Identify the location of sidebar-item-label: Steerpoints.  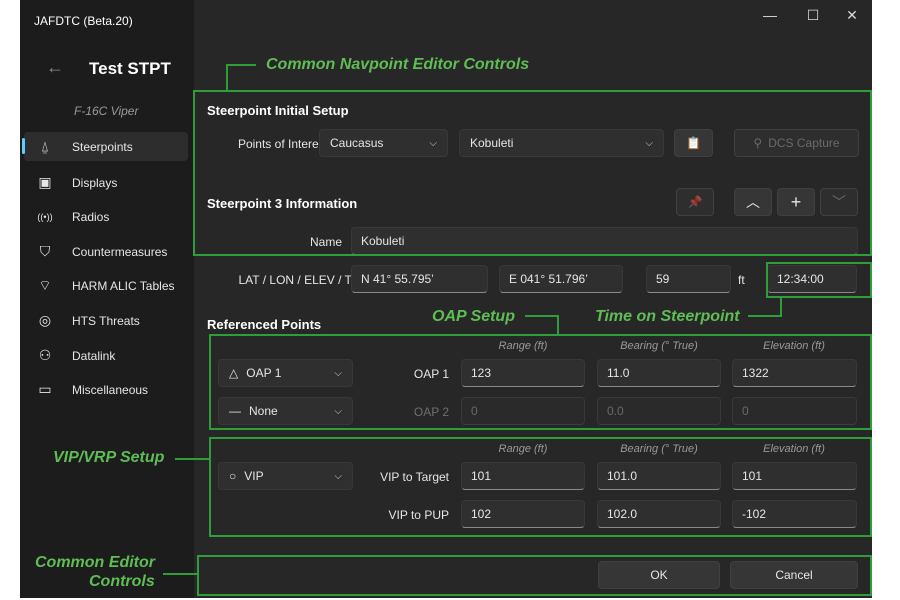
(102, 146).